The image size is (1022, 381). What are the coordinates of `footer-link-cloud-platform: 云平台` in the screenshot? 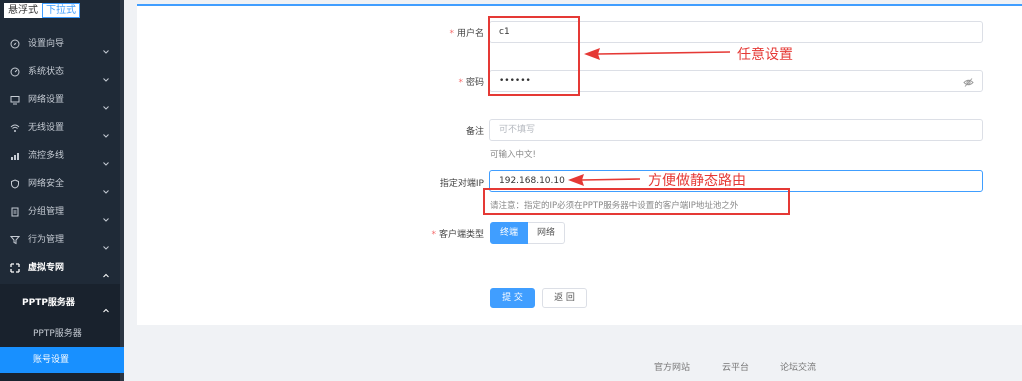 It's located at (735, 366).